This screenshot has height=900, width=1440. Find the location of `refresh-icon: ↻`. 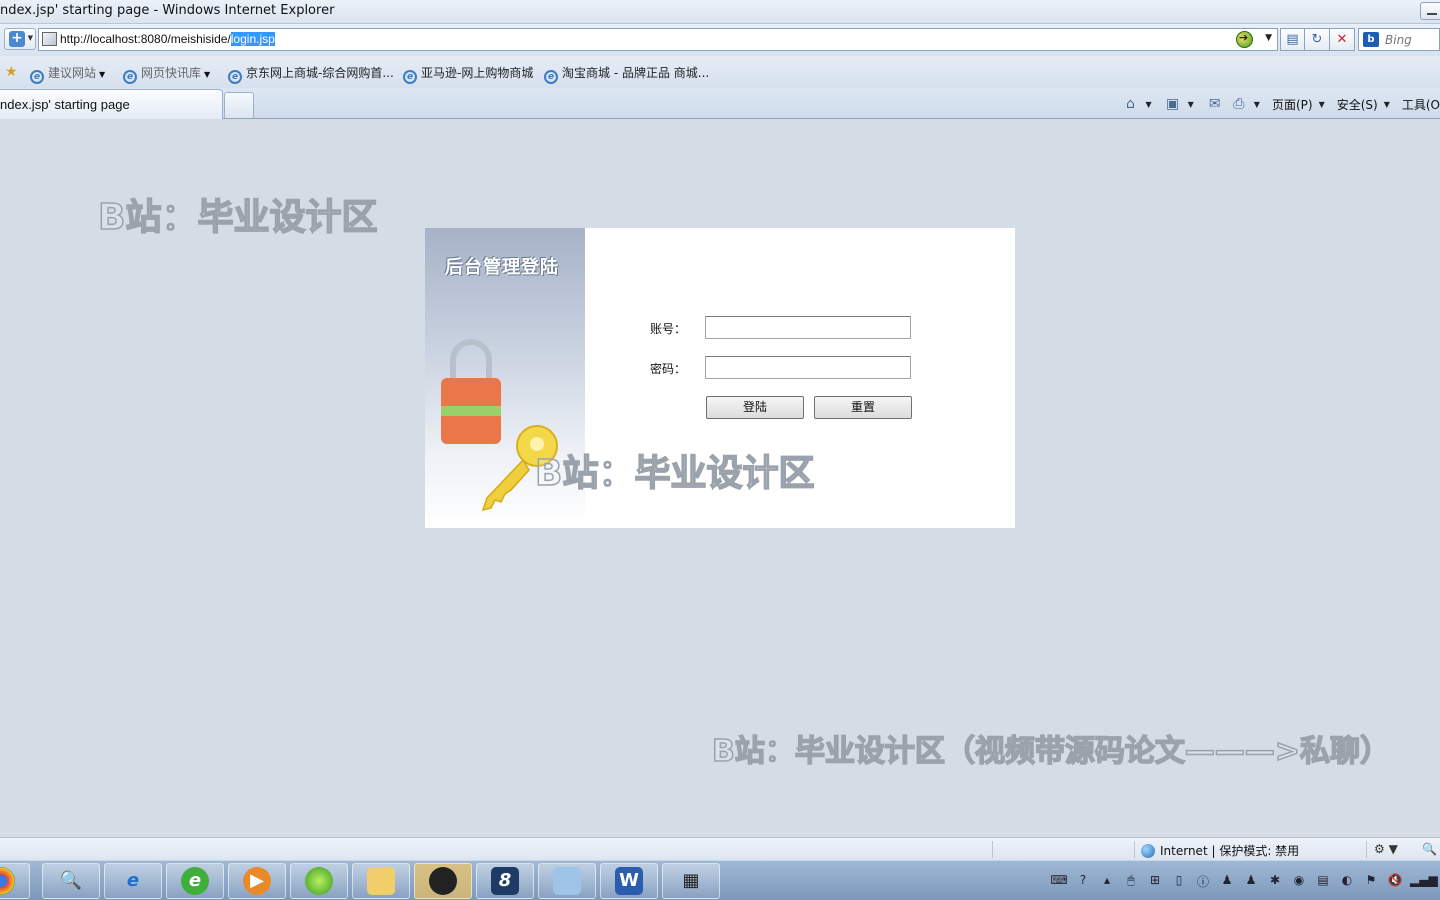

refresh-icon: ↻ is located at coordinates (1317, 39).